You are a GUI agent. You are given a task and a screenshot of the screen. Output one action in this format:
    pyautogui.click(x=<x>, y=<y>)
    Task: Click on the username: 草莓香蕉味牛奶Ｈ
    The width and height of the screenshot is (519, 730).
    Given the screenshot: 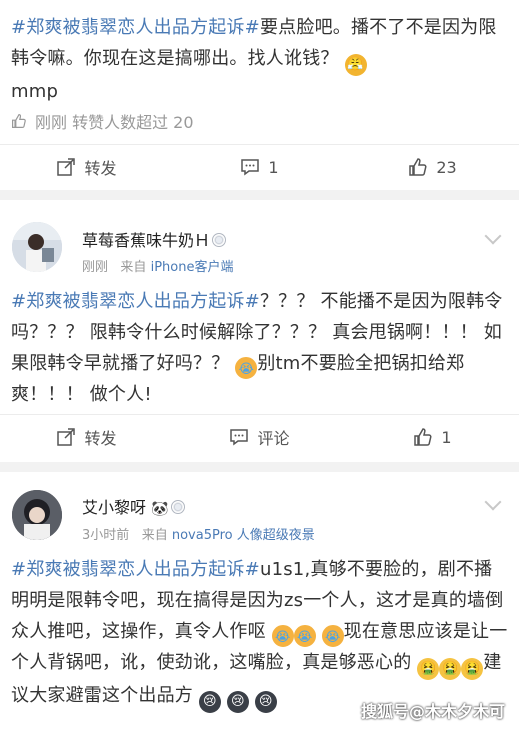 What is the action you would take?
    pyautogui.click(x=154, y=239)
    